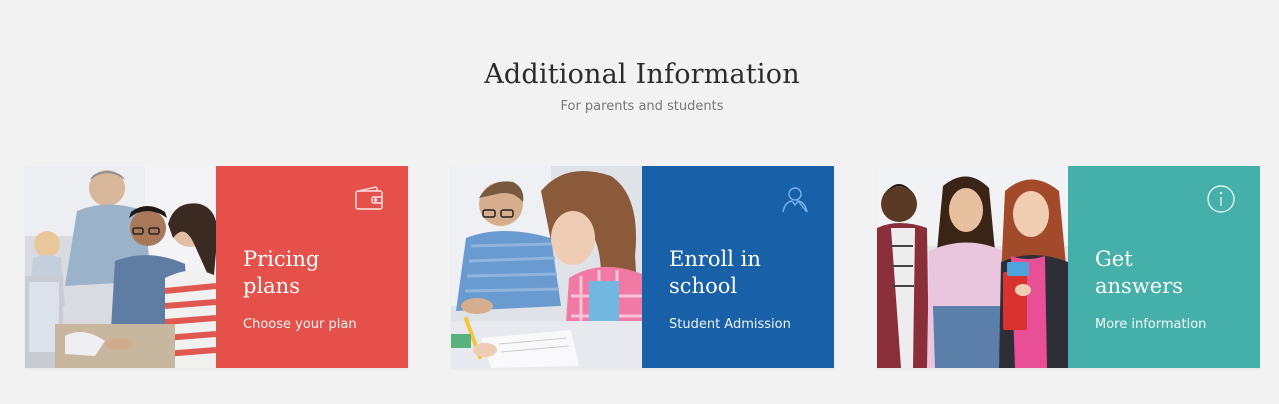 Image resolution: width=1279 pixels, height=404 pixels. Describe the element at coordinates (642, 106) in the screenshot. I see `section-subtitle: For parents and students` at that location.